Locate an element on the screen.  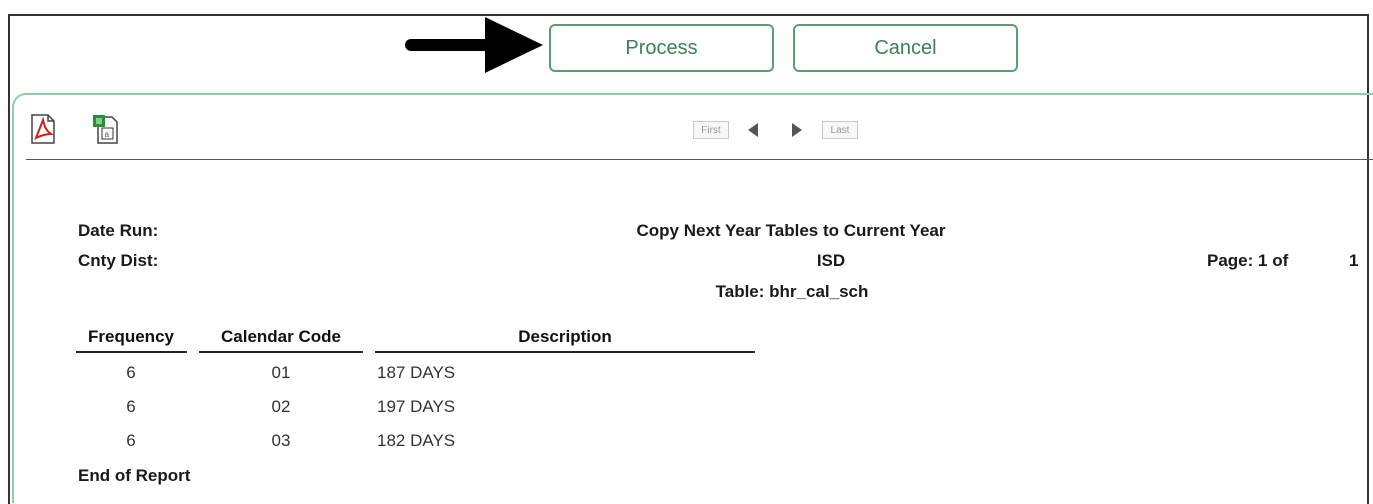
column-header-description: Description is located at coordinates (565, 336).